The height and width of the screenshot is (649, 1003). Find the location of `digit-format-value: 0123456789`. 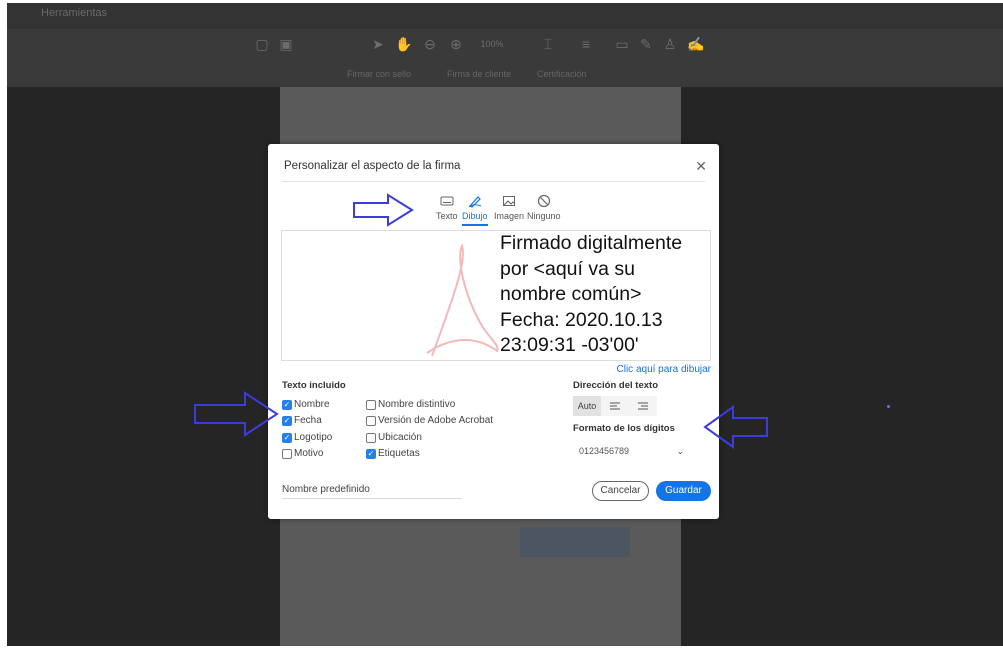

digit-format-value: 0123456789 is located at coordinates (604, 451).